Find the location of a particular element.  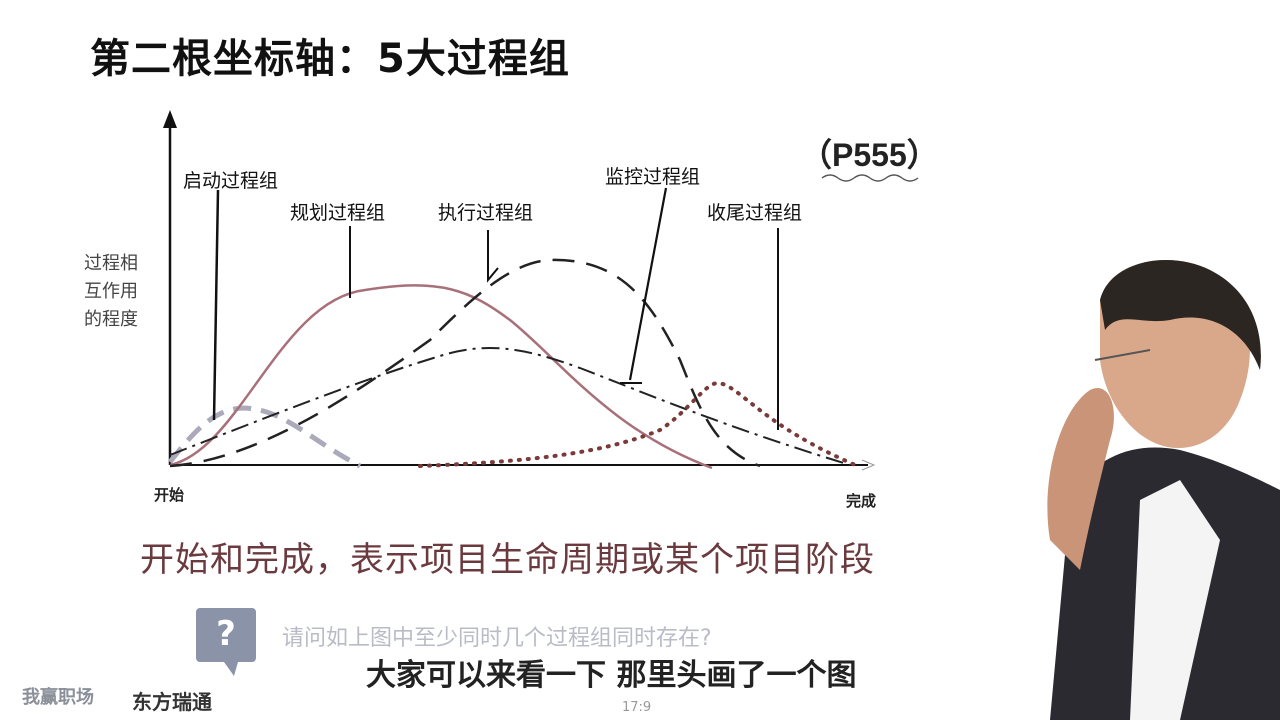

question-text: 请问如上图中至少同时几个过程组同时存在? is located at coordinates (497, 638).